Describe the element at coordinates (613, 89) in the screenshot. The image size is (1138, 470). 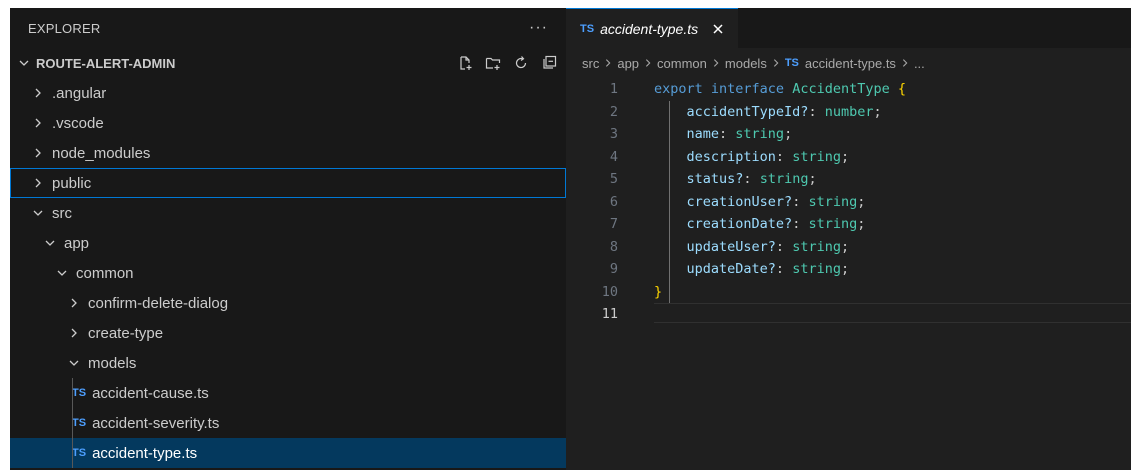
I see `line-number: 1` at that location.